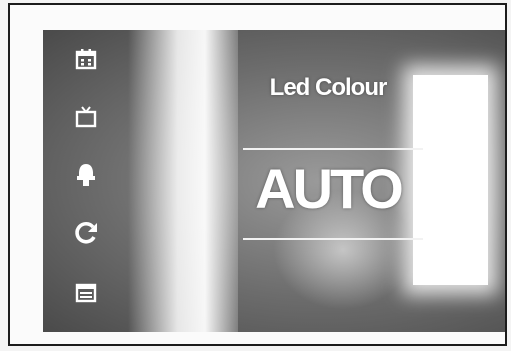 The image size is (511, 351). Describe the element at coordinates (328, 189) in the screenshot. I see `setting-value: AUTO` at that location.